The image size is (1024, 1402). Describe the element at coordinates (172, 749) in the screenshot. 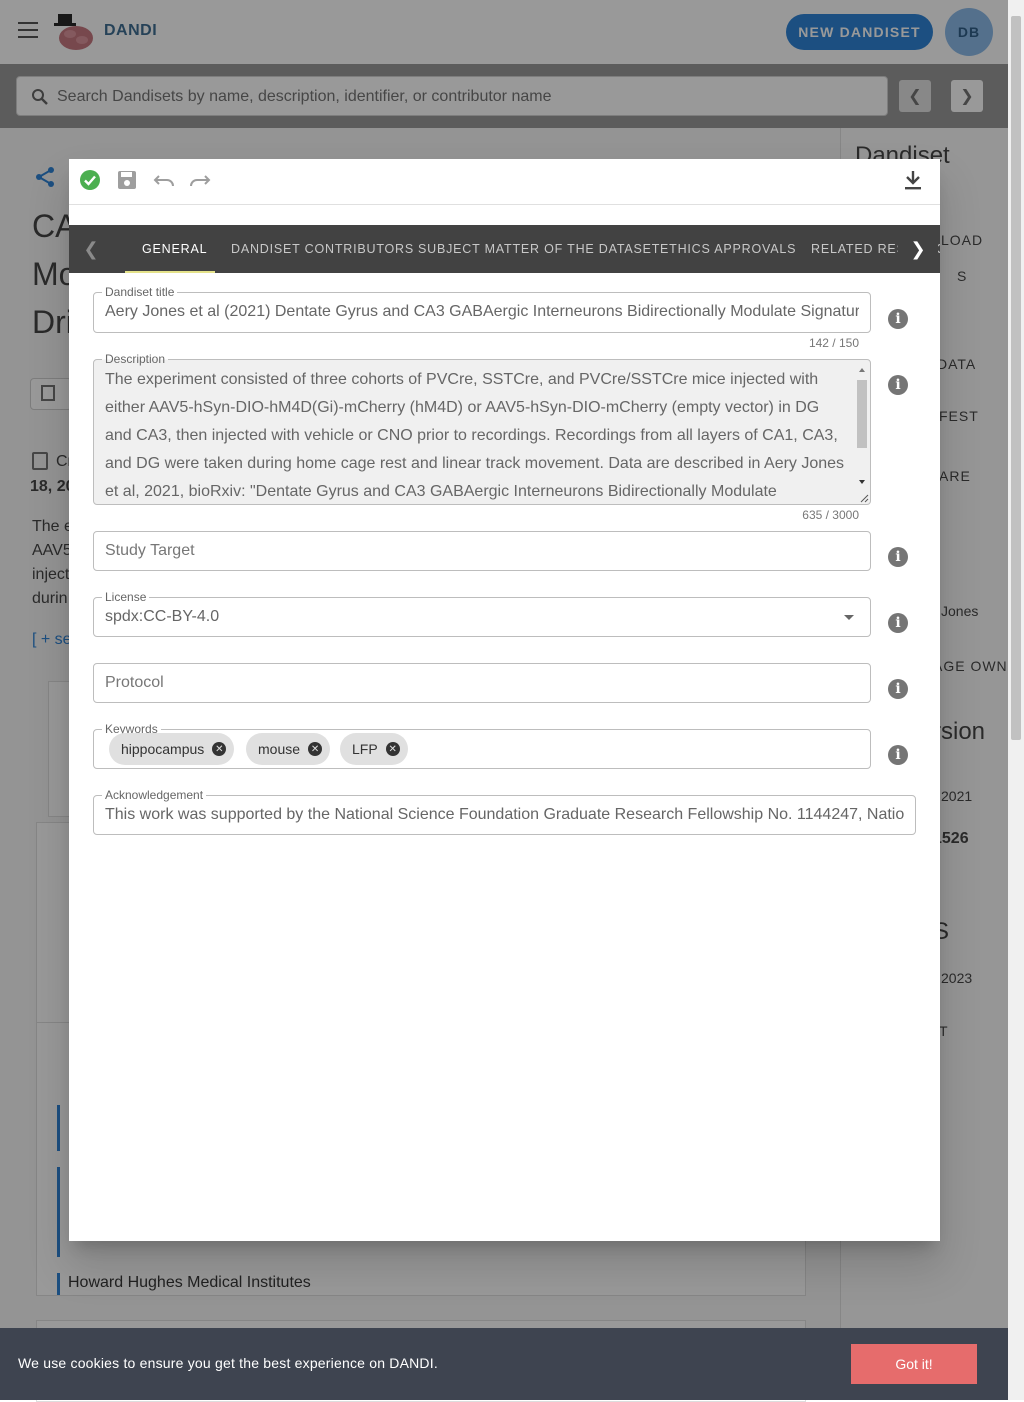

I see `keyword-chip: hippocampus ✕` at that location.